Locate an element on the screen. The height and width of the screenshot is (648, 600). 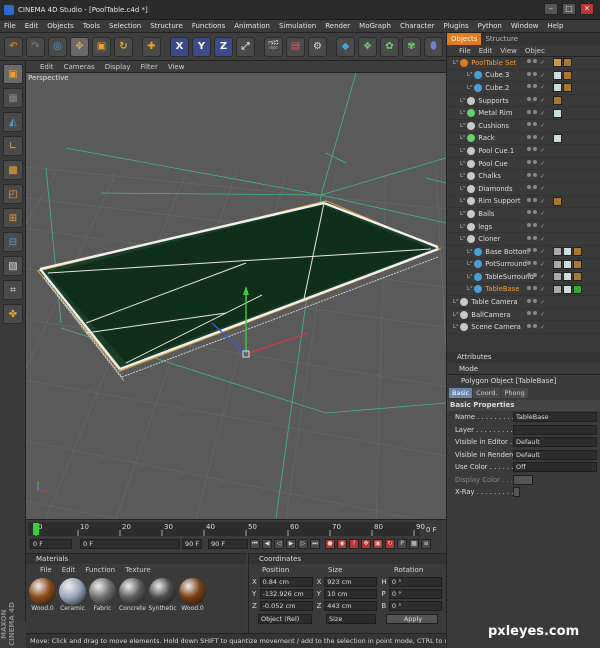
array-icon: ✿ is located at coordinates (389, 46).